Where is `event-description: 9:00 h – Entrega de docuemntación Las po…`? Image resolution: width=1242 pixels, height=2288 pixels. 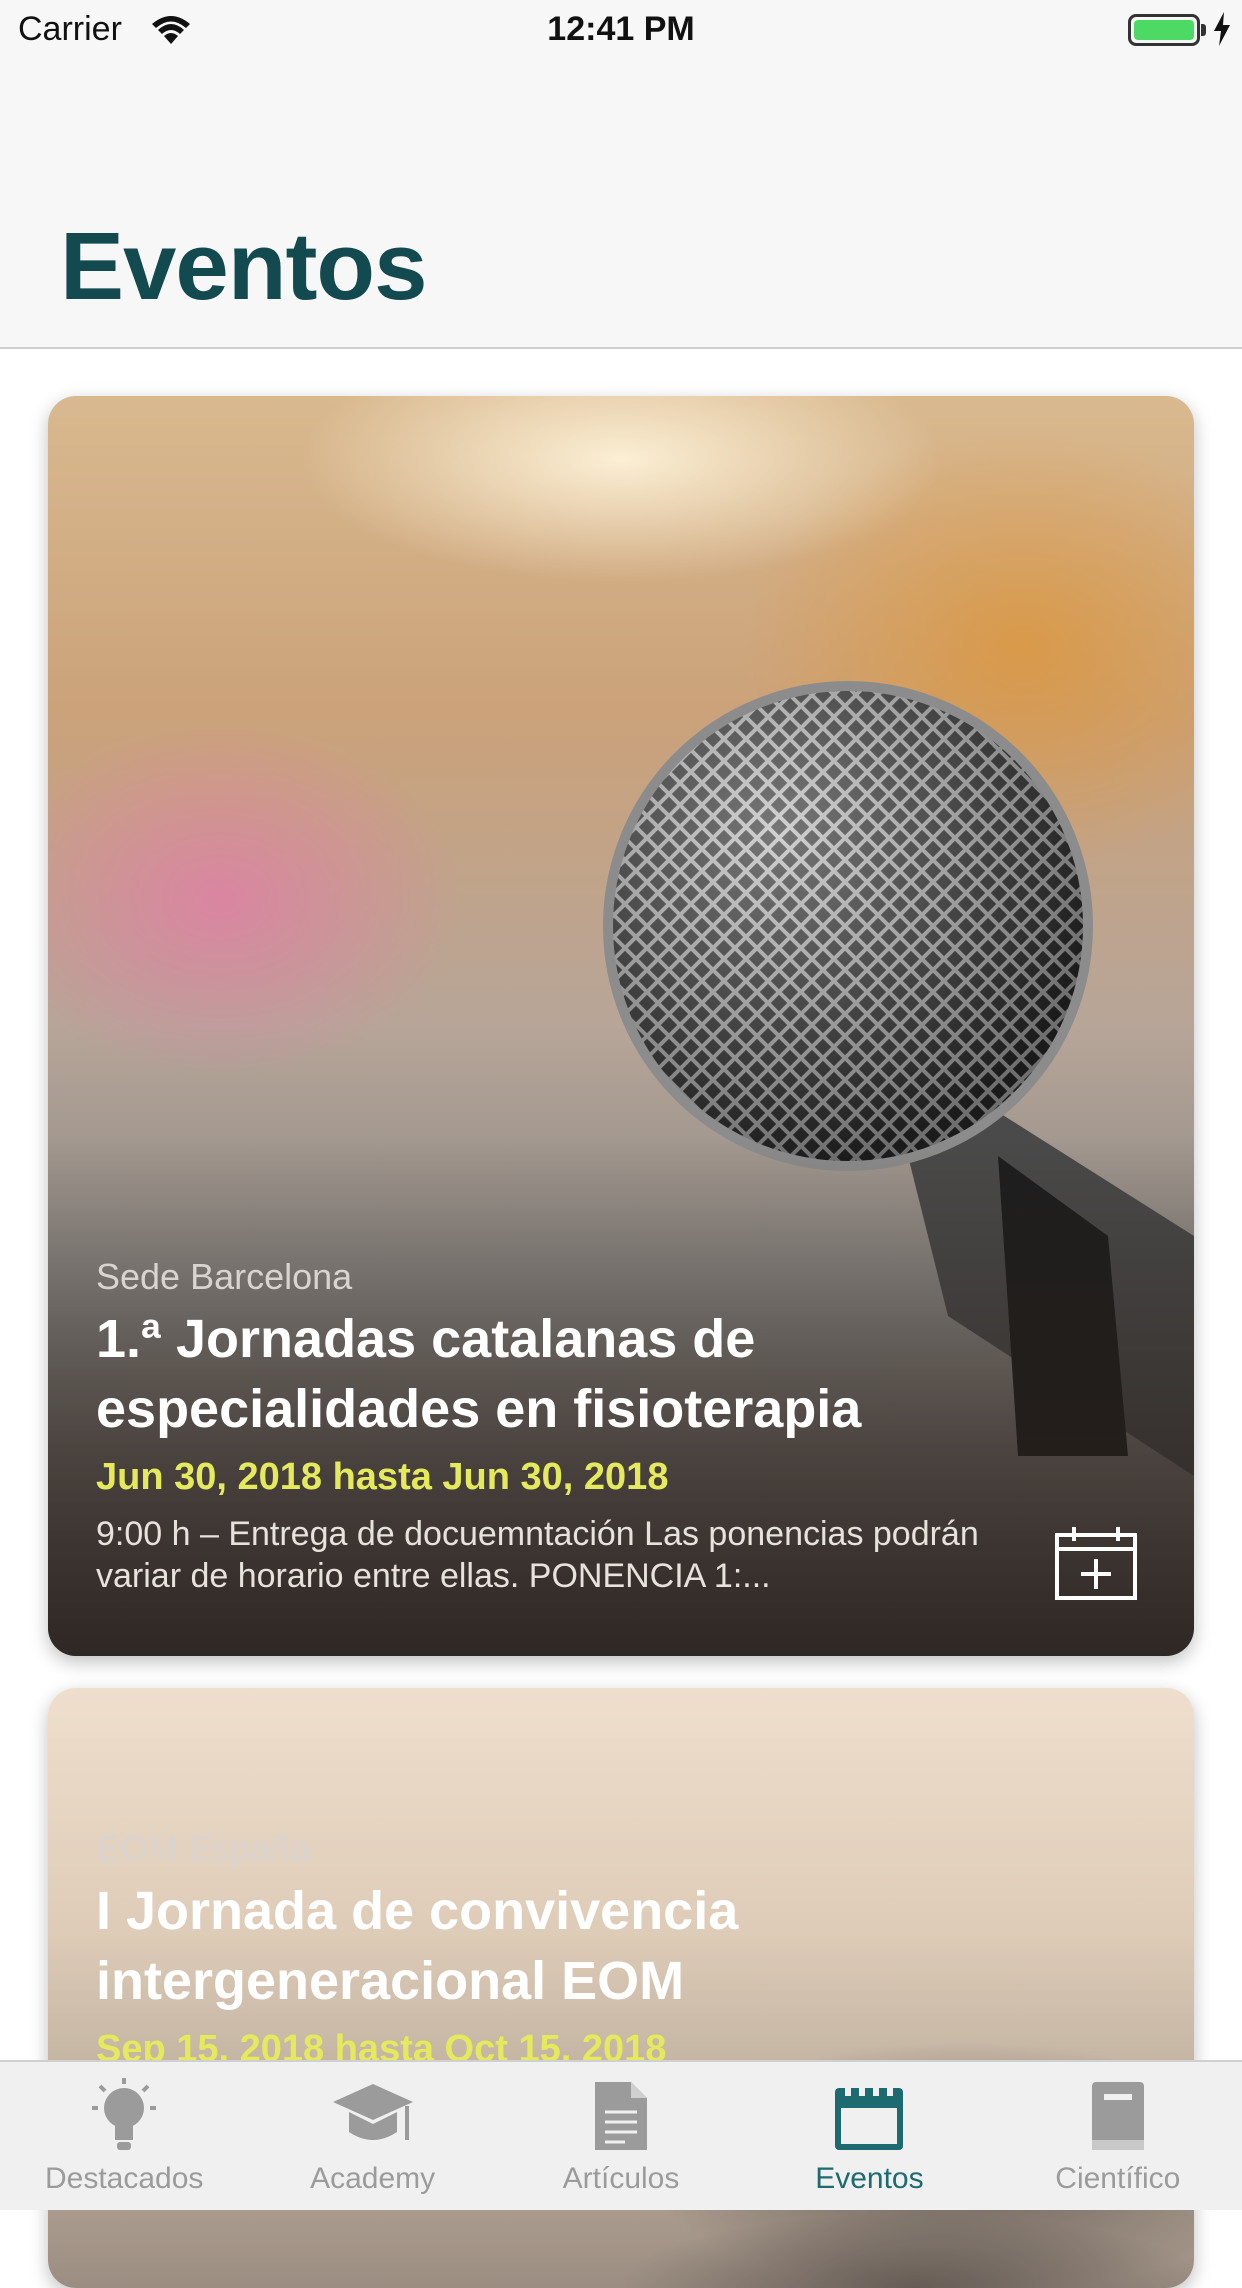
event-description: 9:00 h – Entrega de docuemntación Las po… is located at coordinates (537, 1555).